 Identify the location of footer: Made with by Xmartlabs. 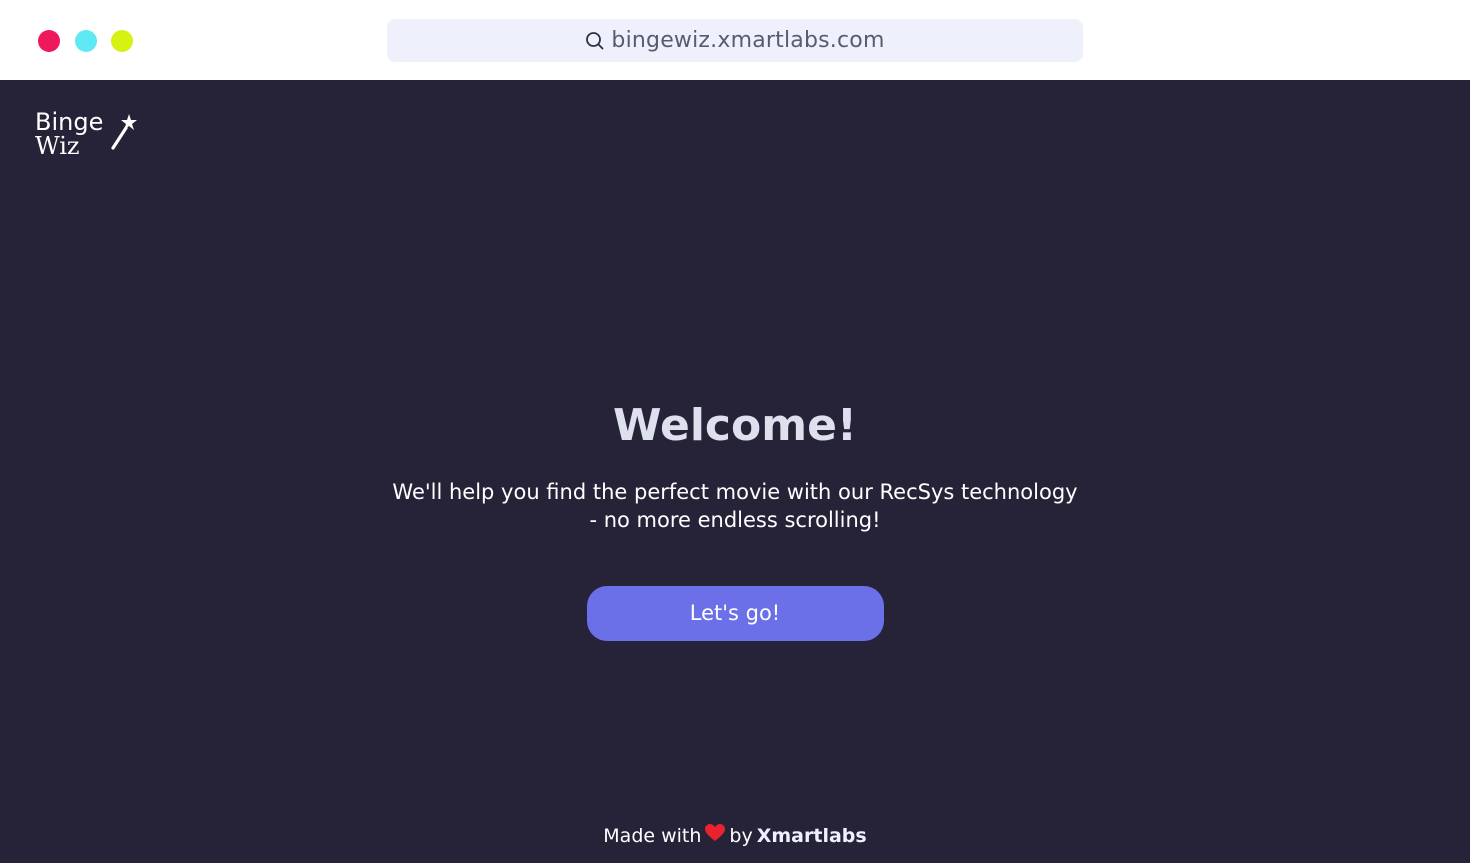
(735, 835).